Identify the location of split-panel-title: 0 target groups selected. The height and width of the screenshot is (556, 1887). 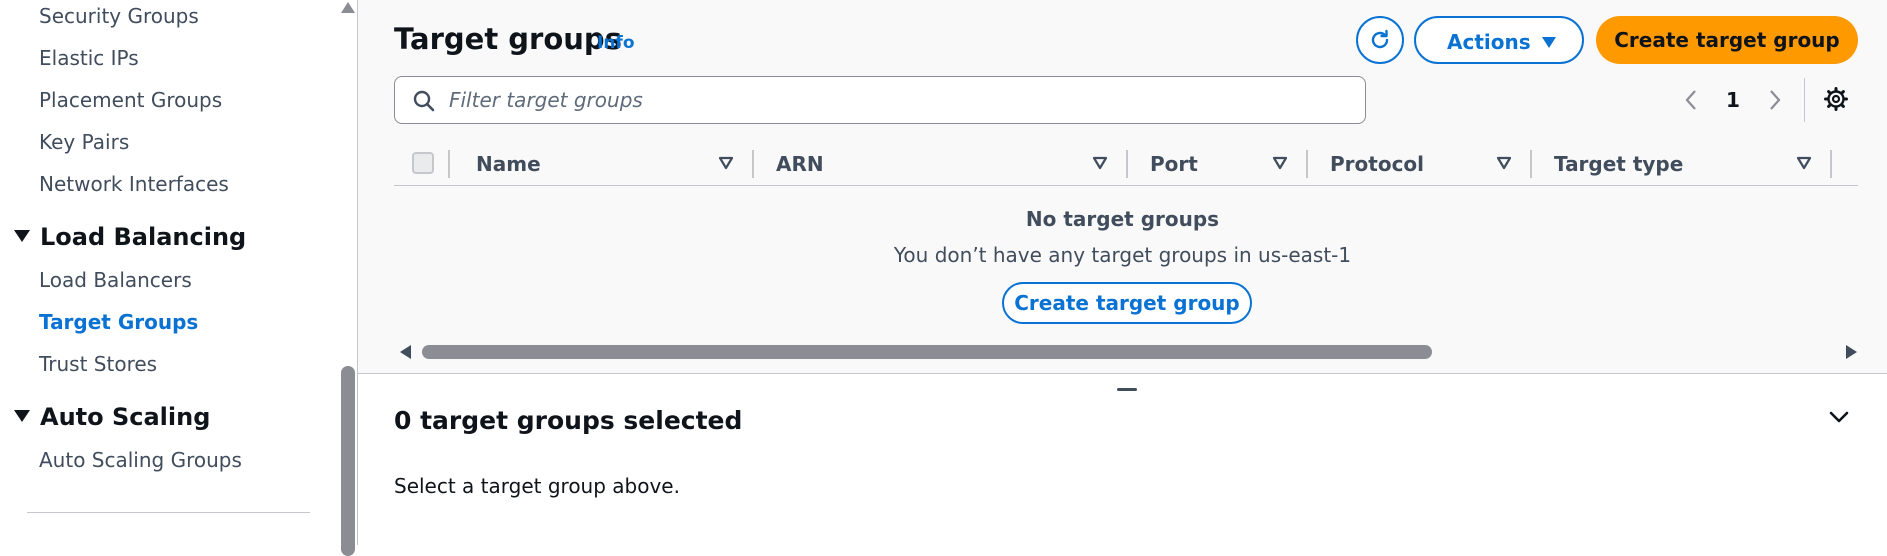
(568, 420).